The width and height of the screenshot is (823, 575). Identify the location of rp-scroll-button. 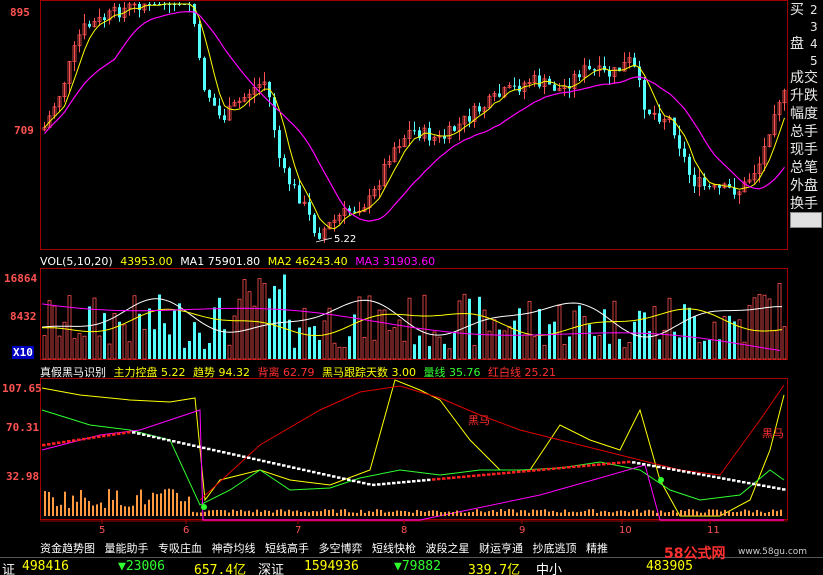
(806, 220).